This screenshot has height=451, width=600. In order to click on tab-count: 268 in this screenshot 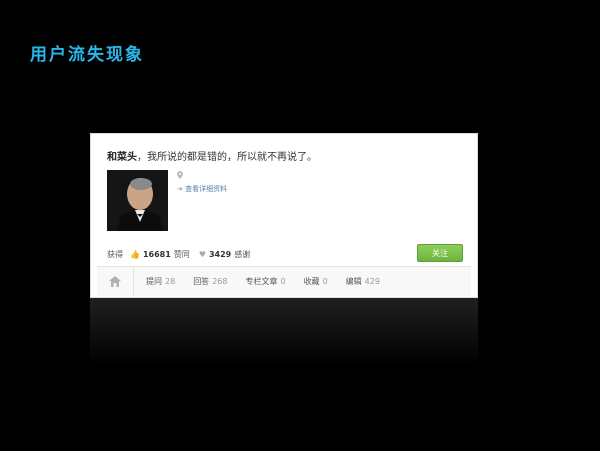, I will do `click(220, 281)`.